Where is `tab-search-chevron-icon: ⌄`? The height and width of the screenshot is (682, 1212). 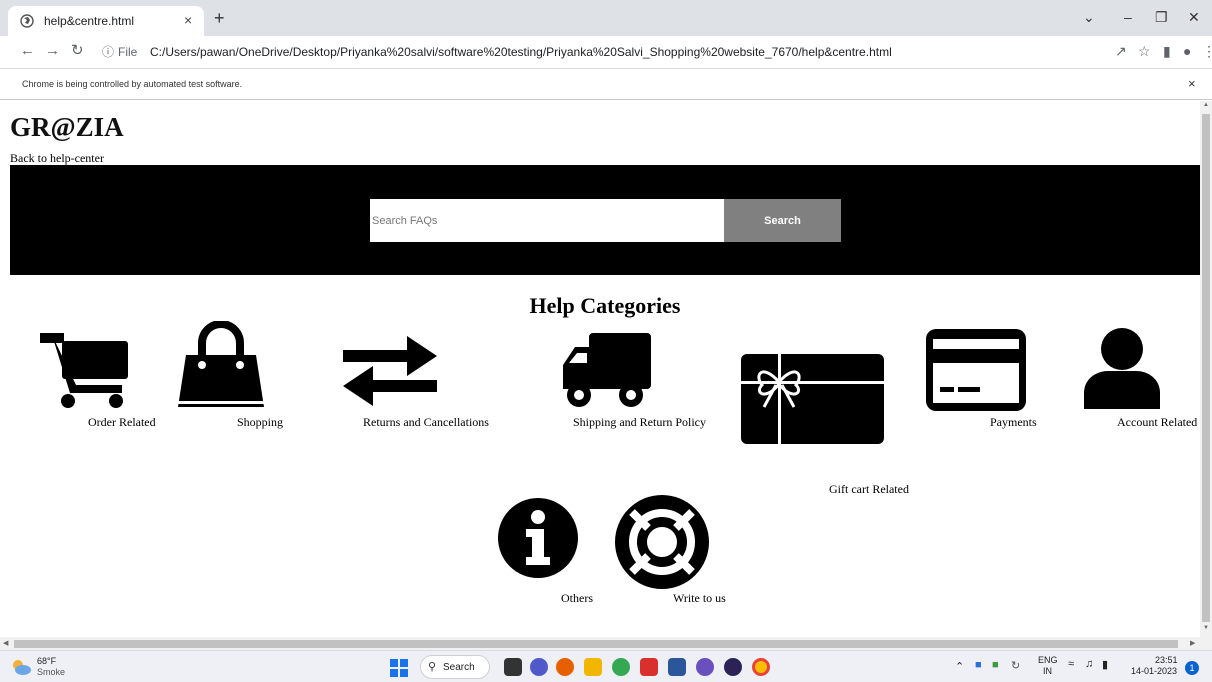 tab-search-chevron-icon: ⌄ is located at coordinates (1089, 17).